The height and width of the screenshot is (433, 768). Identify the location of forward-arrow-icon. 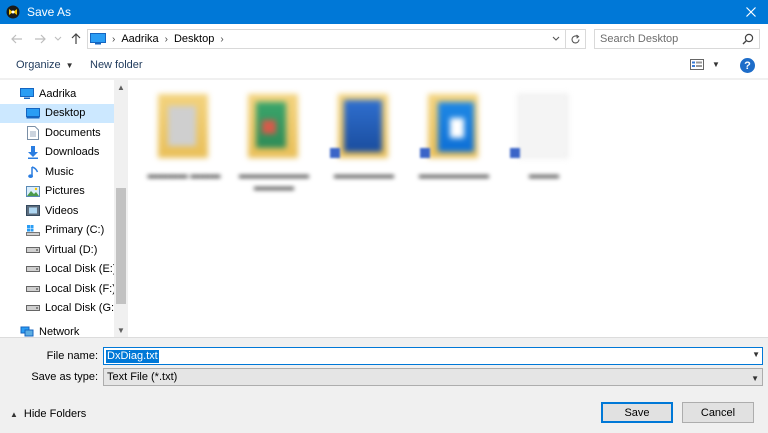
(40, 39).